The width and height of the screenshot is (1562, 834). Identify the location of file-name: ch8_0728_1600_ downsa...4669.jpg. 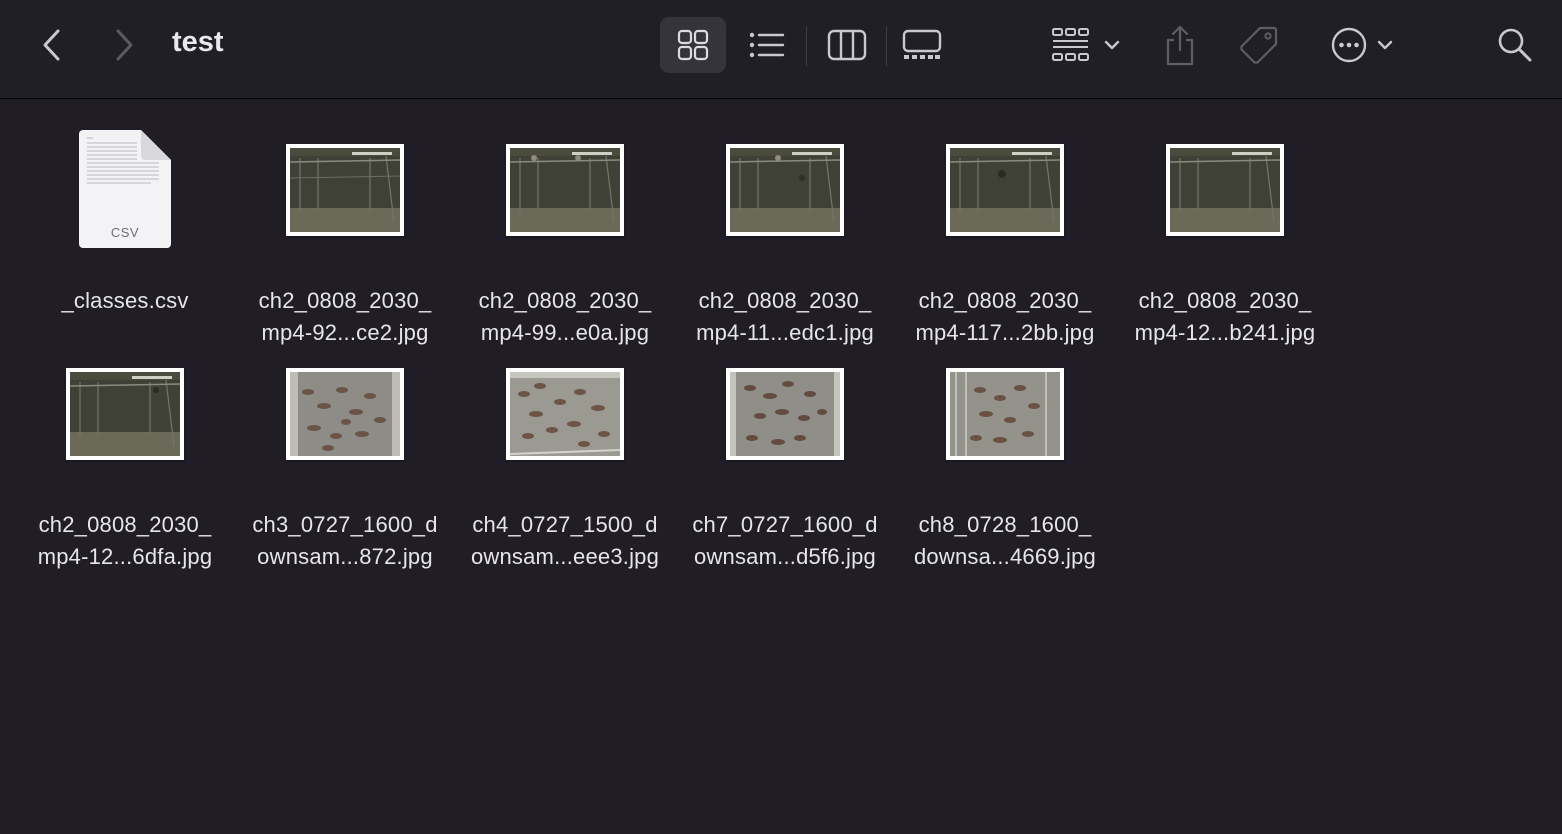
(1005, 540).